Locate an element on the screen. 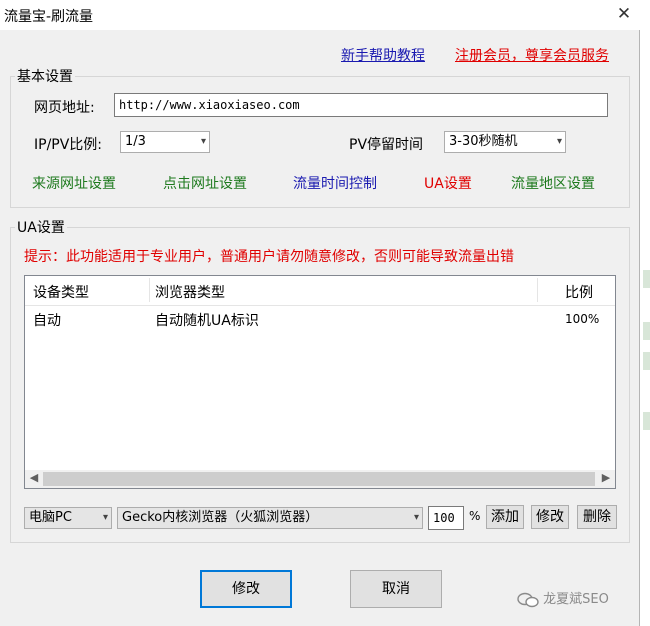  browser-type-select: Gecko内核浏览器（火狐浏览器） ▾ is located at coordinates (270, 518).